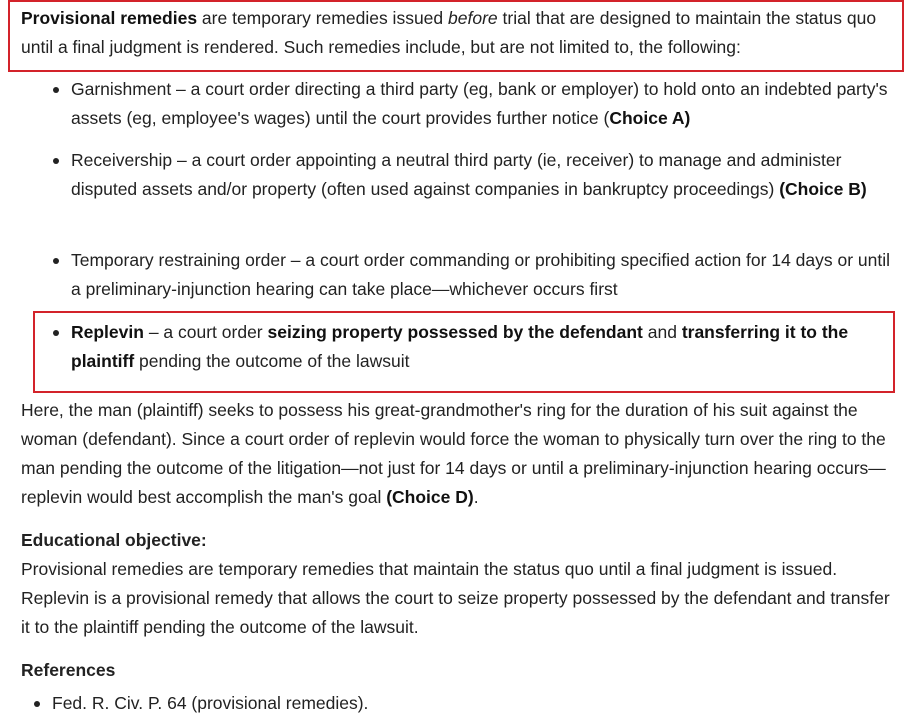  What do you see at coordinates (114, 540) in the screenshot?
I see `educational-objective-heading: Educational objective:` at bounding box center [114, 540].